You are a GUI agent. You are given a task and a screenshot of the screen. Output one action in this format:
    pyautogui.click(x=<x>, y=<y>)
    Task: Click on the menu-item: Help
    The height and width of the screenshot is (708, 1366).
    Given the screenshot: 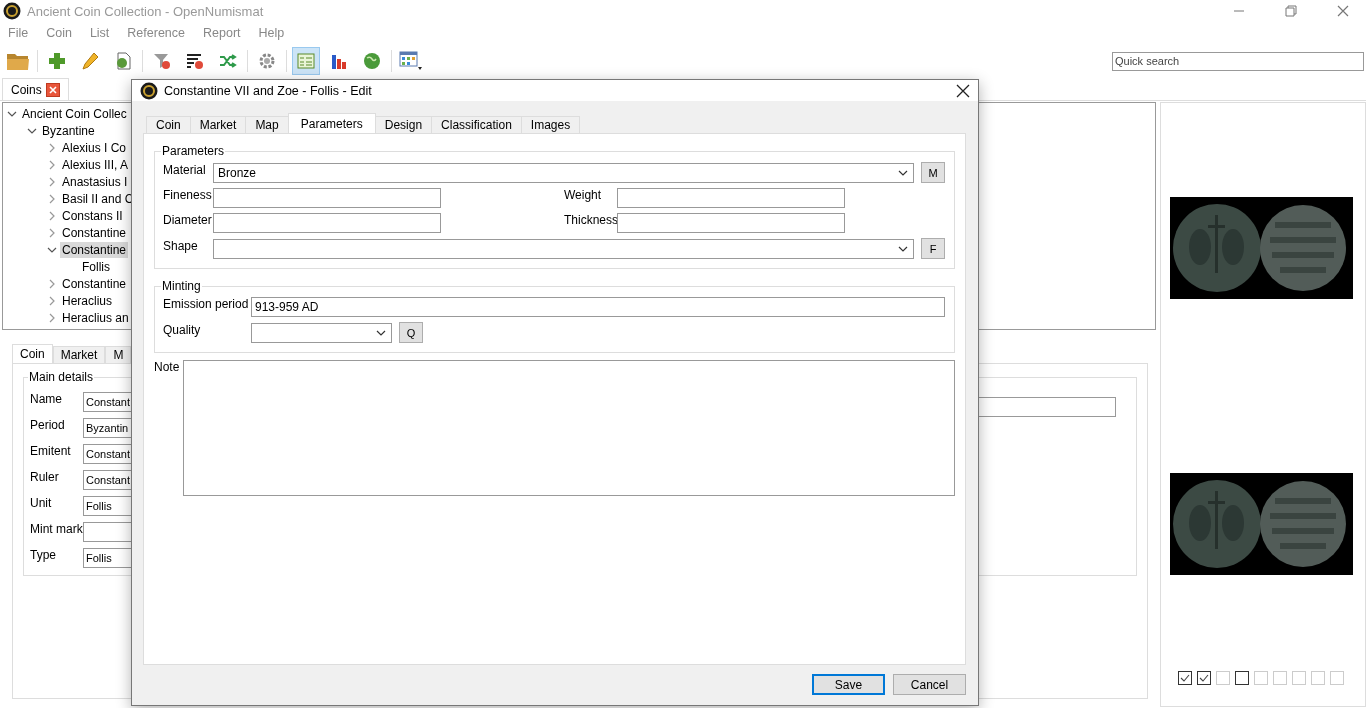 What is the action you would take?
    pyautogui.click(x=271, y=33)
    